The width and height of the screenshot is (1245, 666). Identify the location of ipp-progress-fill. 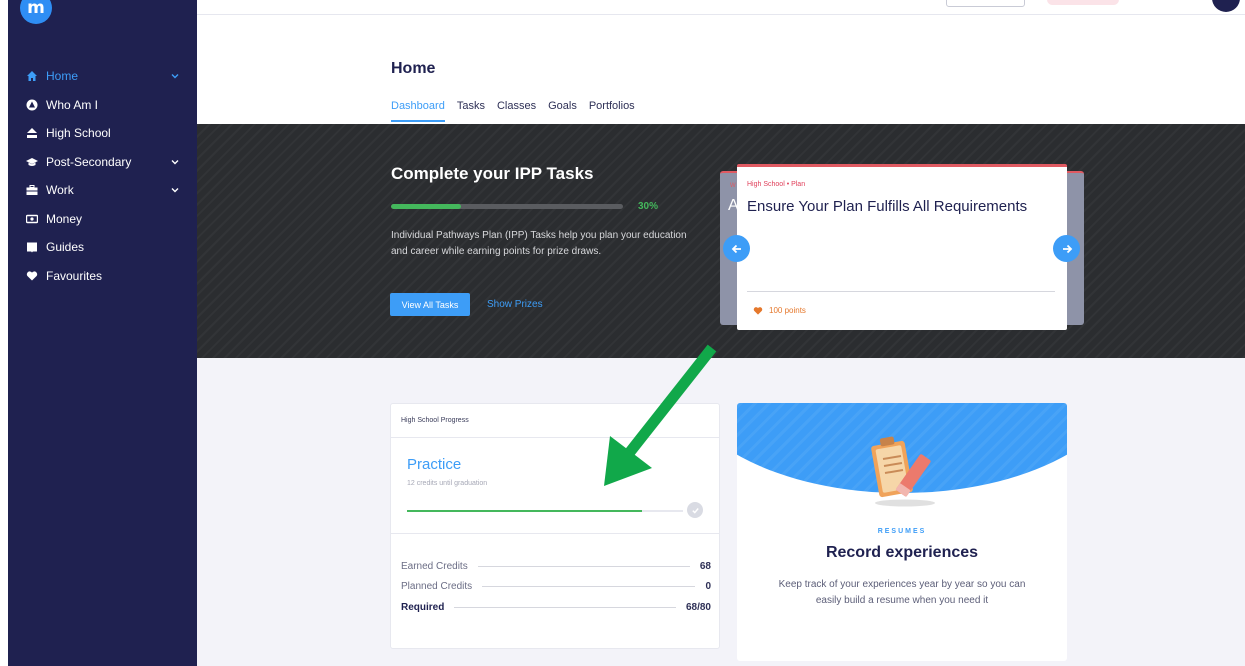
(426, 206).